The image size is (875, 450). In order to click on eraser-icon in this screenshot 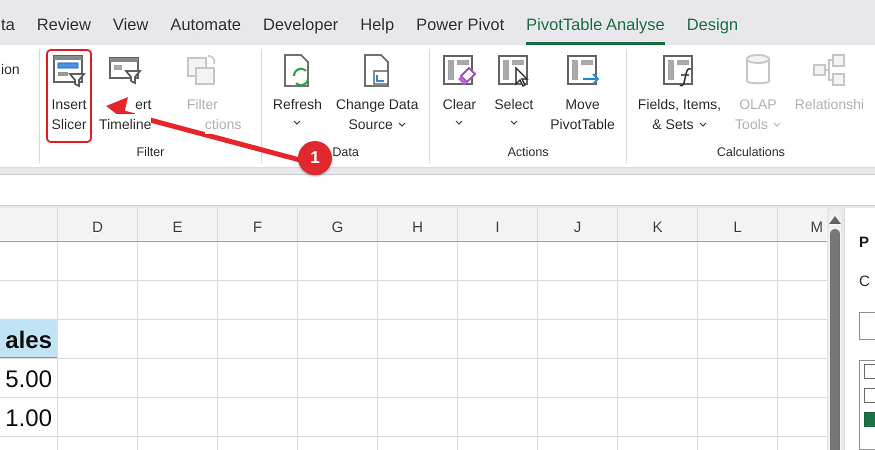, I will do `click(459, 70)`.